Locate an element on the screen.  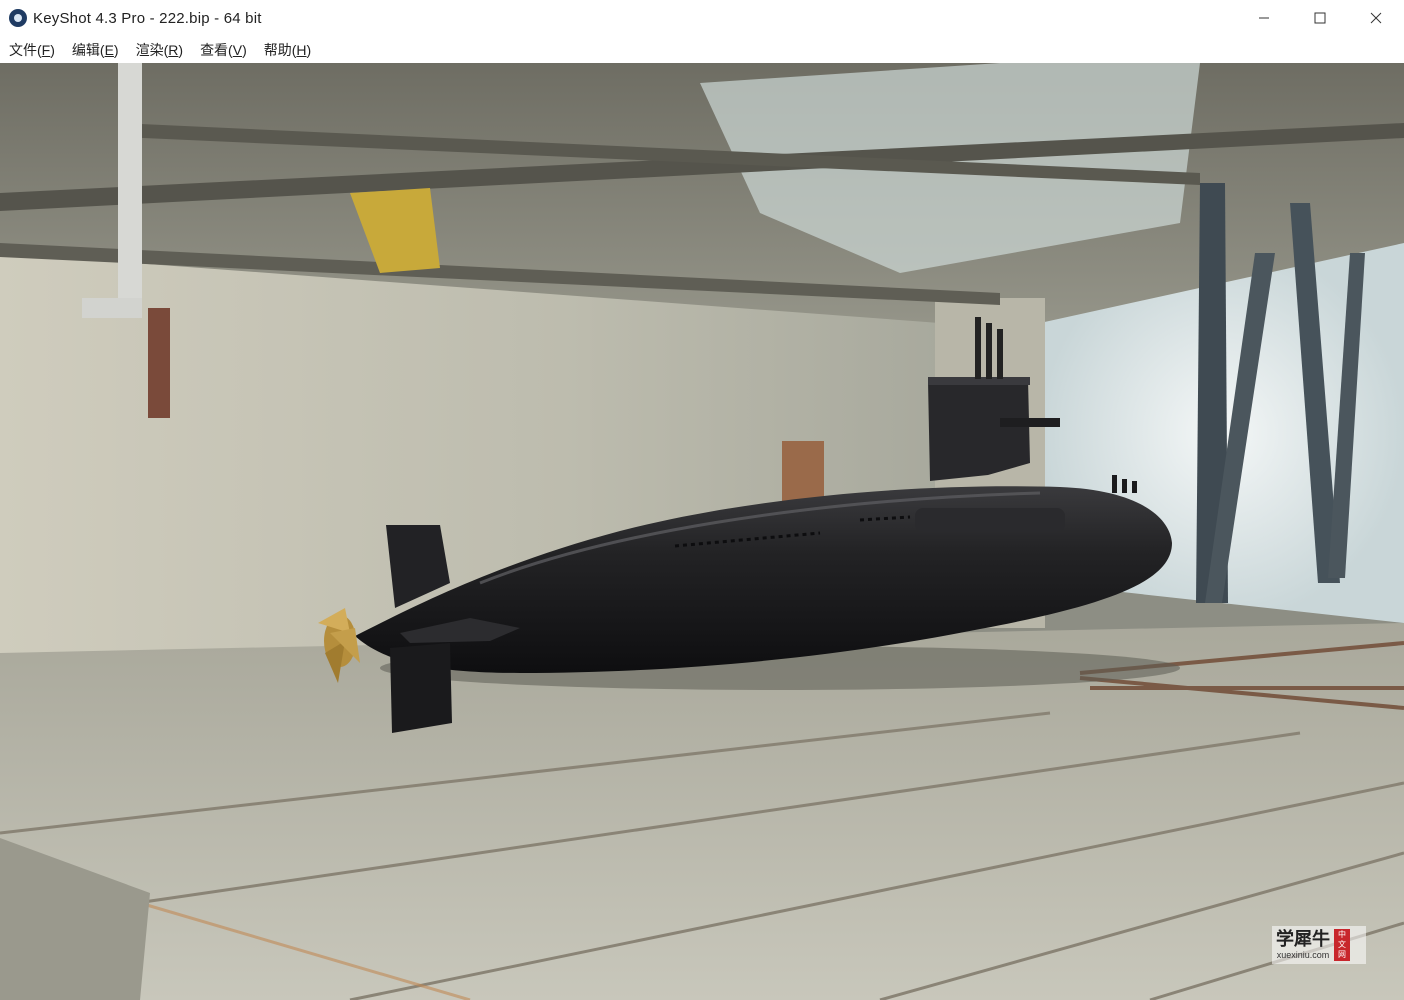
watermark-seal: 中 文 网 is located at coordinates (1342, 945).